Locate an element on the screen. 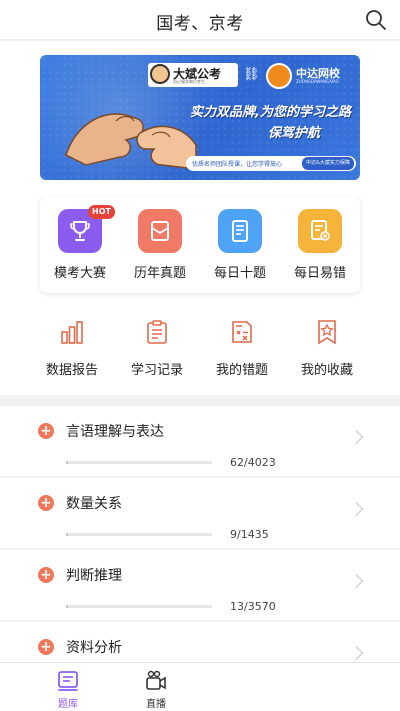  bar-chart-icon is located at coordinates (72, 332).